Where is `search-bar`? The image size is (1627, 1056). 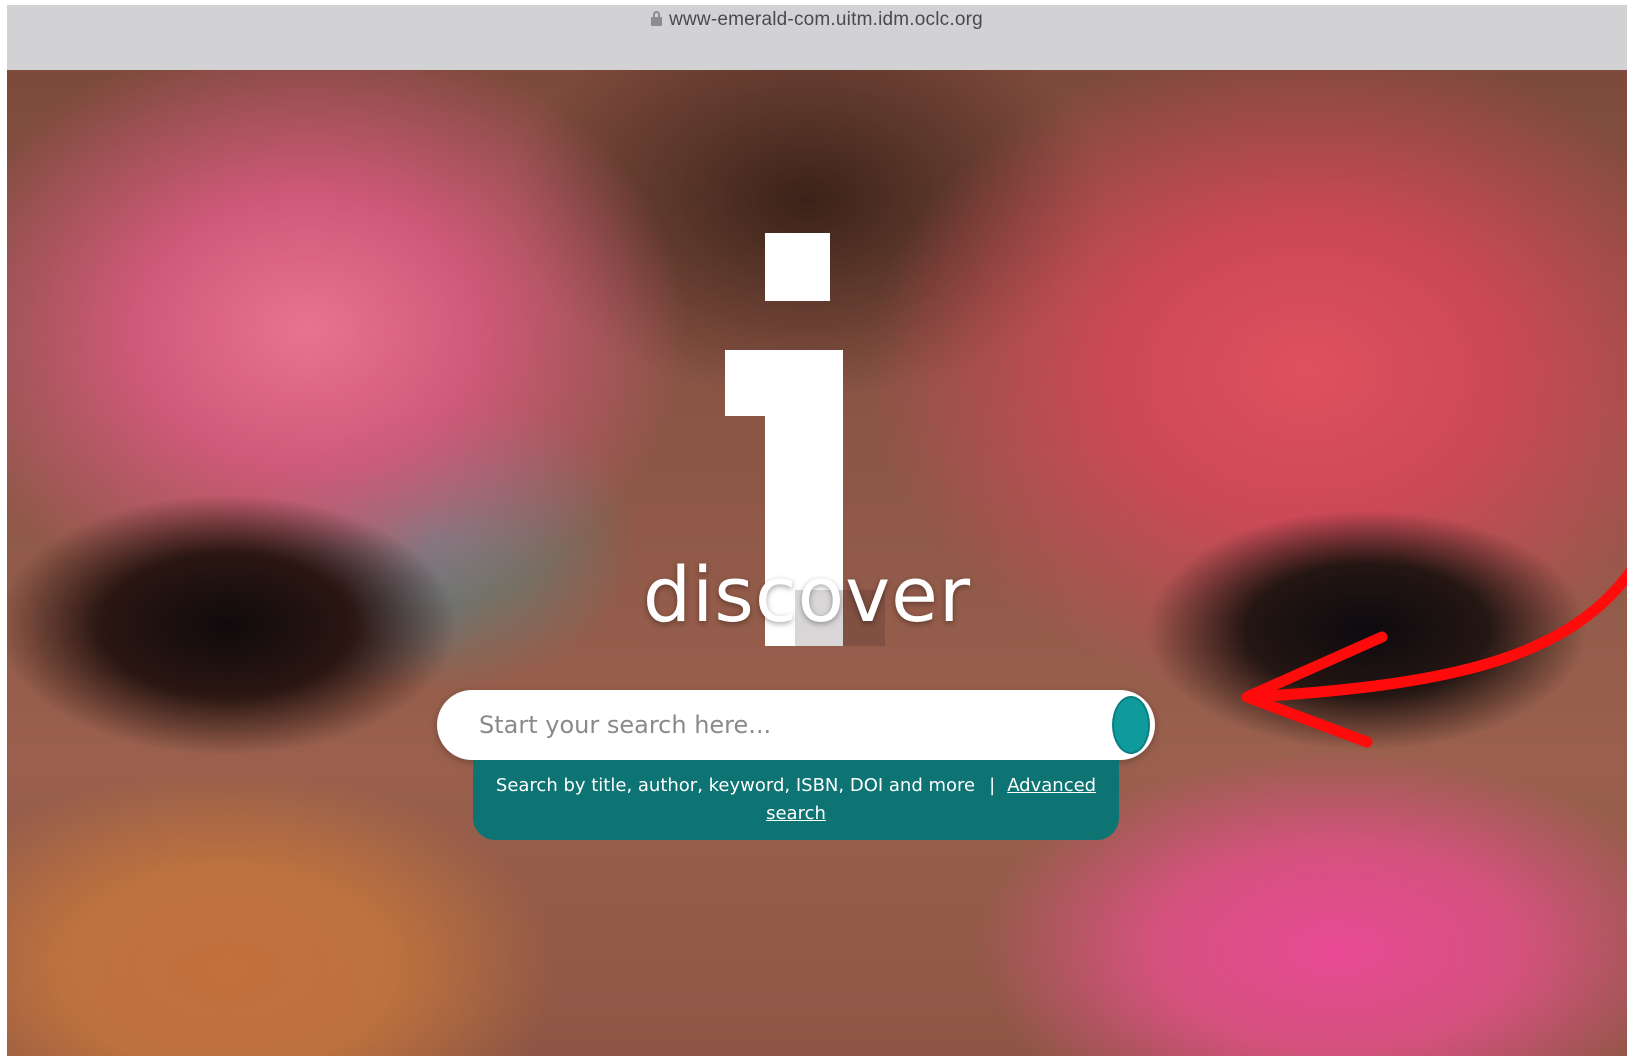 search-bar is located at coordinates (796, 725).